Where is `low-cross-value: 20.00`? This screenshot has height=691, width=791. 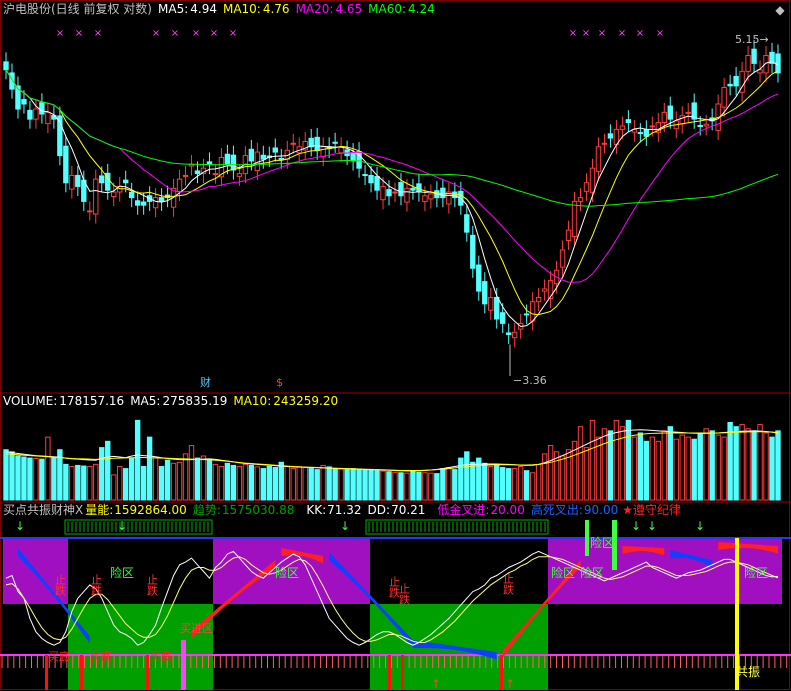
low-cross-value: 20.00 is located at coordinates (507, 510).